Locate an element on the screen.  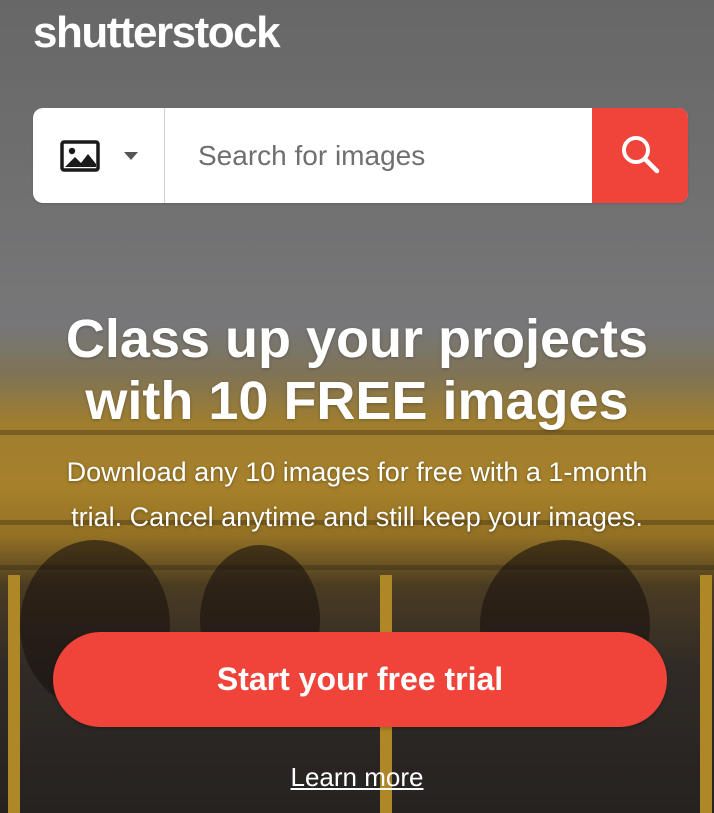
search-icon is located at coordinates (640, 155).